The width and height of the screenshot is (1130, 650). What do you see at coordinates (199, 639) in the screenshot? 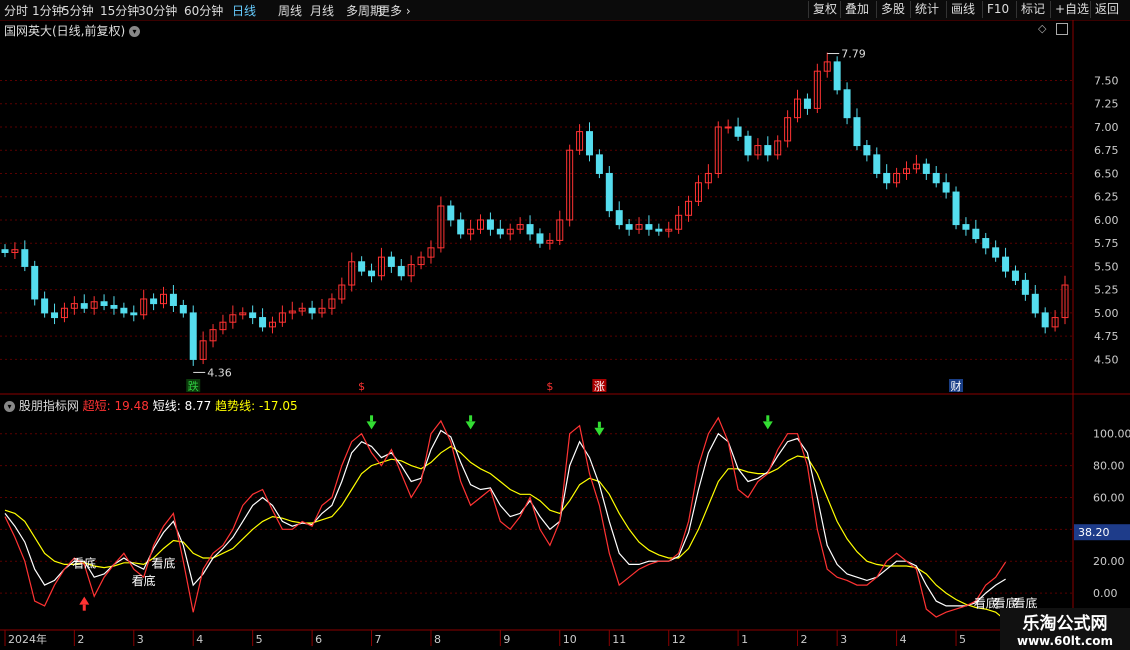
I see `time-label-3: 4` at bounding box center [199, 639].